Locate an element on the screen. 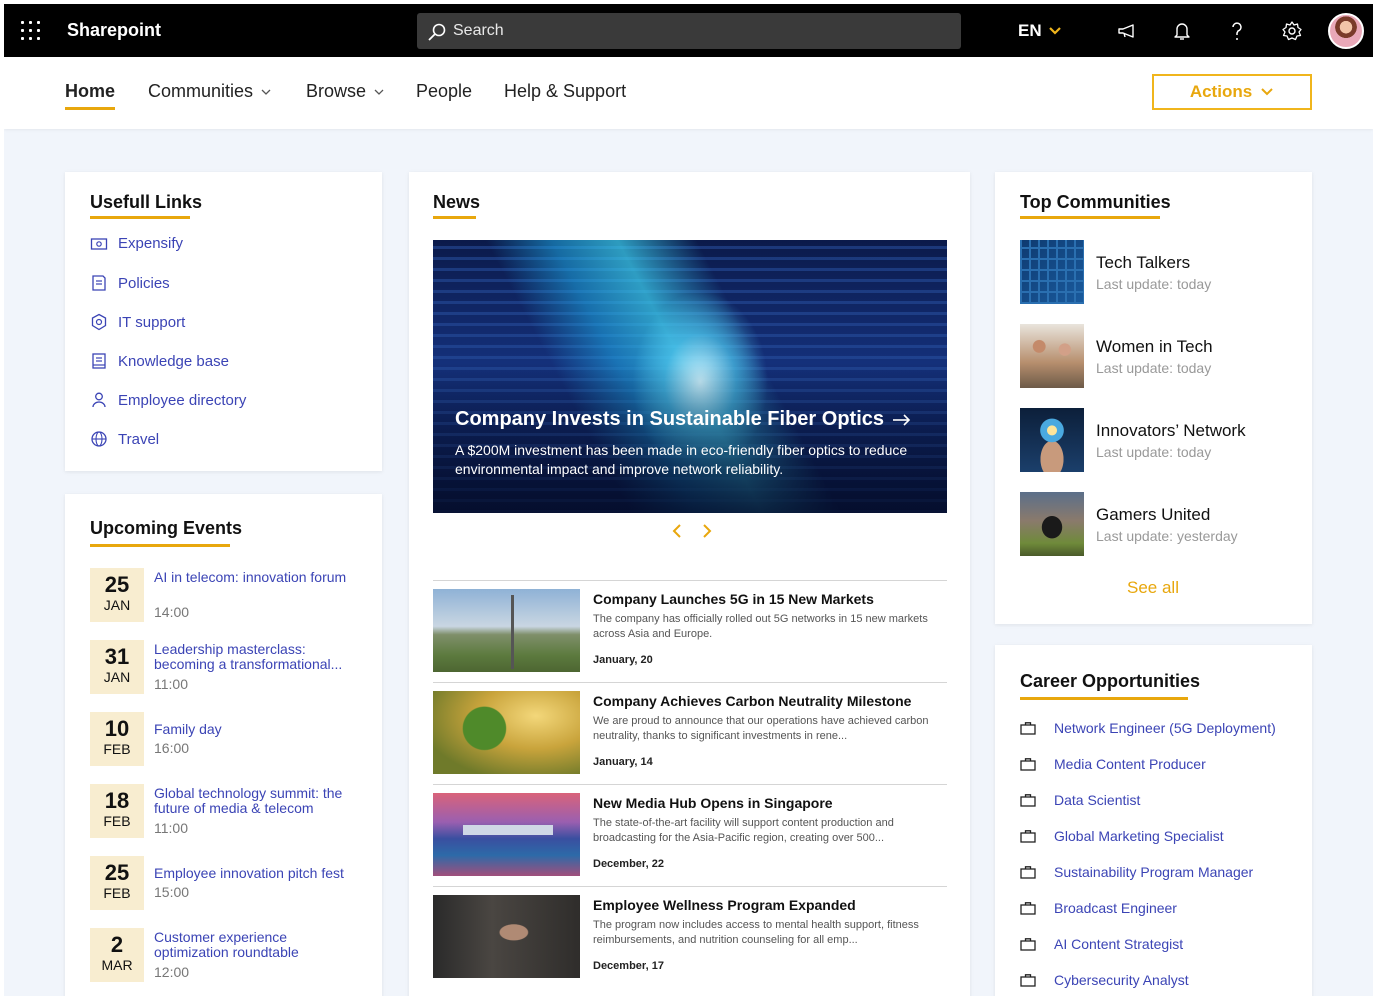 This screenshot has height=1000, width=1377. search-box is located at coordinates (689, 31).